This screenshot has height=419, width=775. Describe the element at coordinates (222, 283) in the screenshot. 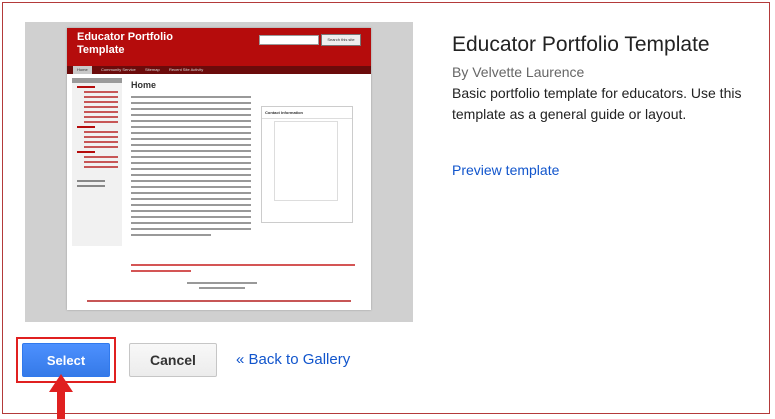

I see `thumbnail-footer` at that location.